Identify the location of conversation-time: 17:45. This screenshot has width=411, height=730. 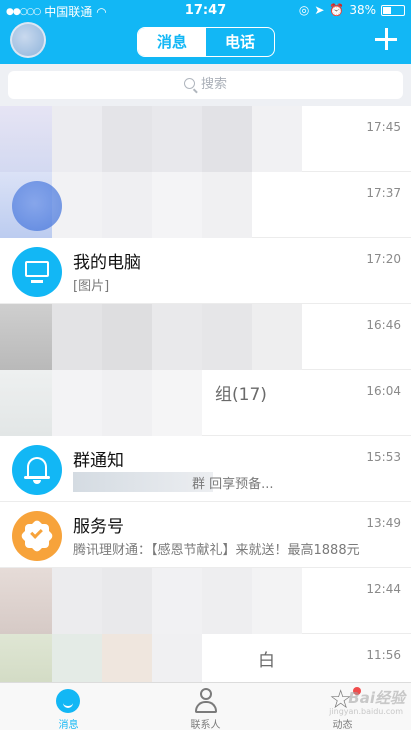
(383, 127).